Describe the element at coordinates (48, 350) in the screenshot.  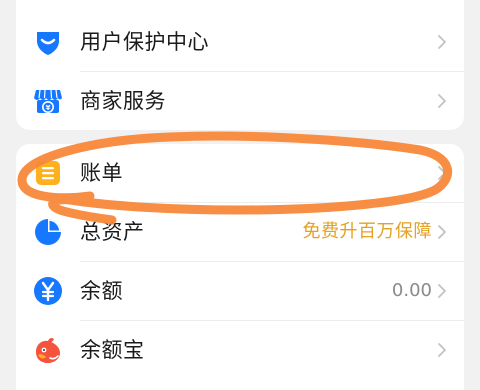
I see `yuebao-icon` at that location.